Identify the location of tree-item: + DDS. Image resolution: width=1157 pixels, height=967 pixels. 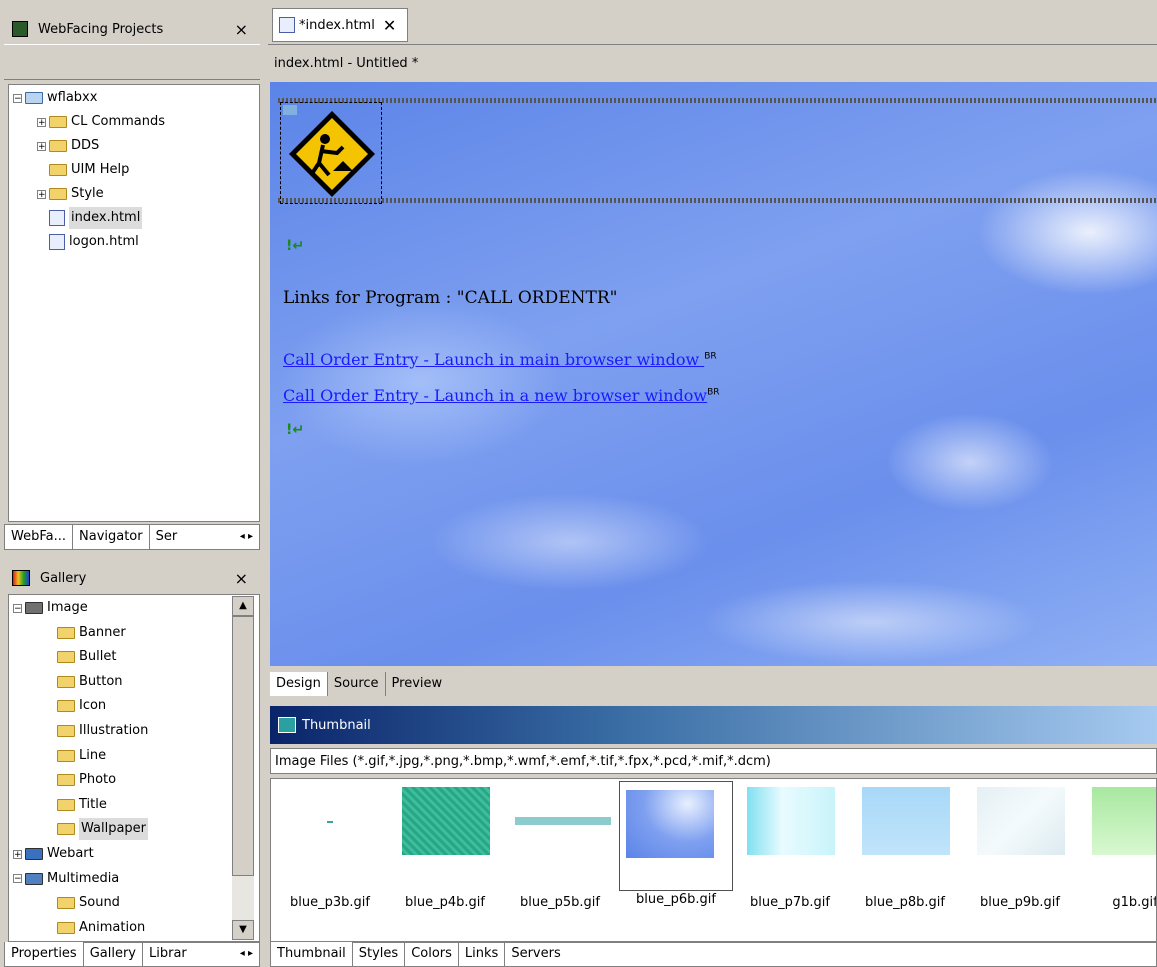
(68, 146).